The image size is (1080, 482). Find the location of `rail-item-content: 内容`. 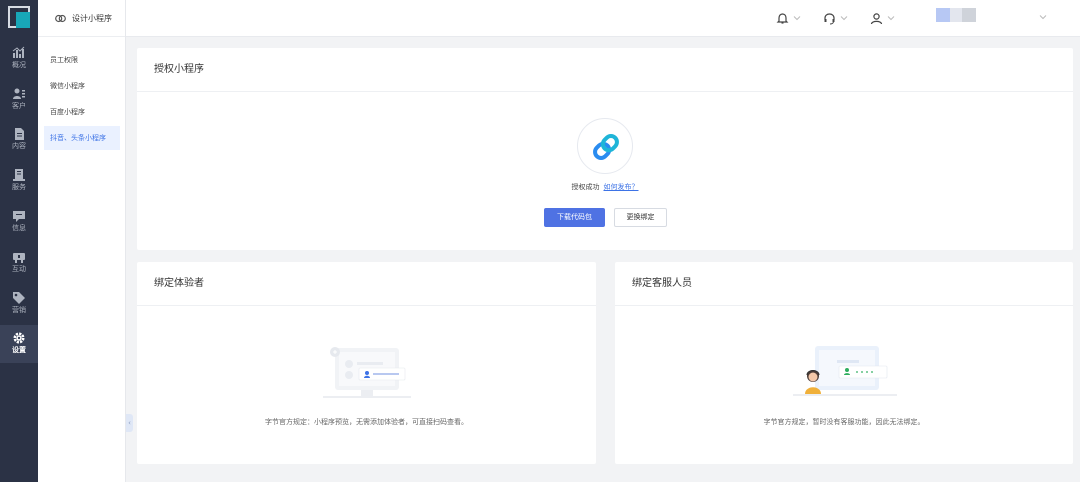

rail-item-content: 内容 is located at coordinates (19, 143).